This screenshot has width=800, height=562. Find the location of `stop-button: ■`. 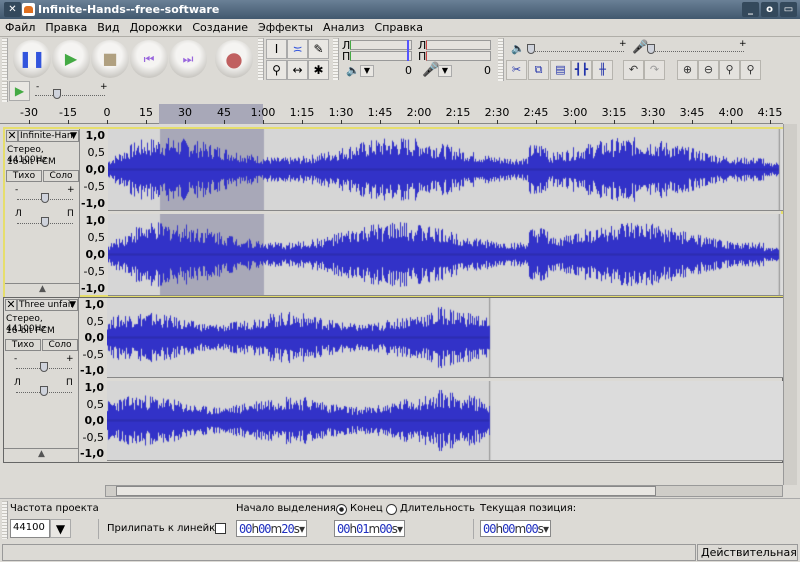

stop-button: ■ is located at coordinates (110, 59).